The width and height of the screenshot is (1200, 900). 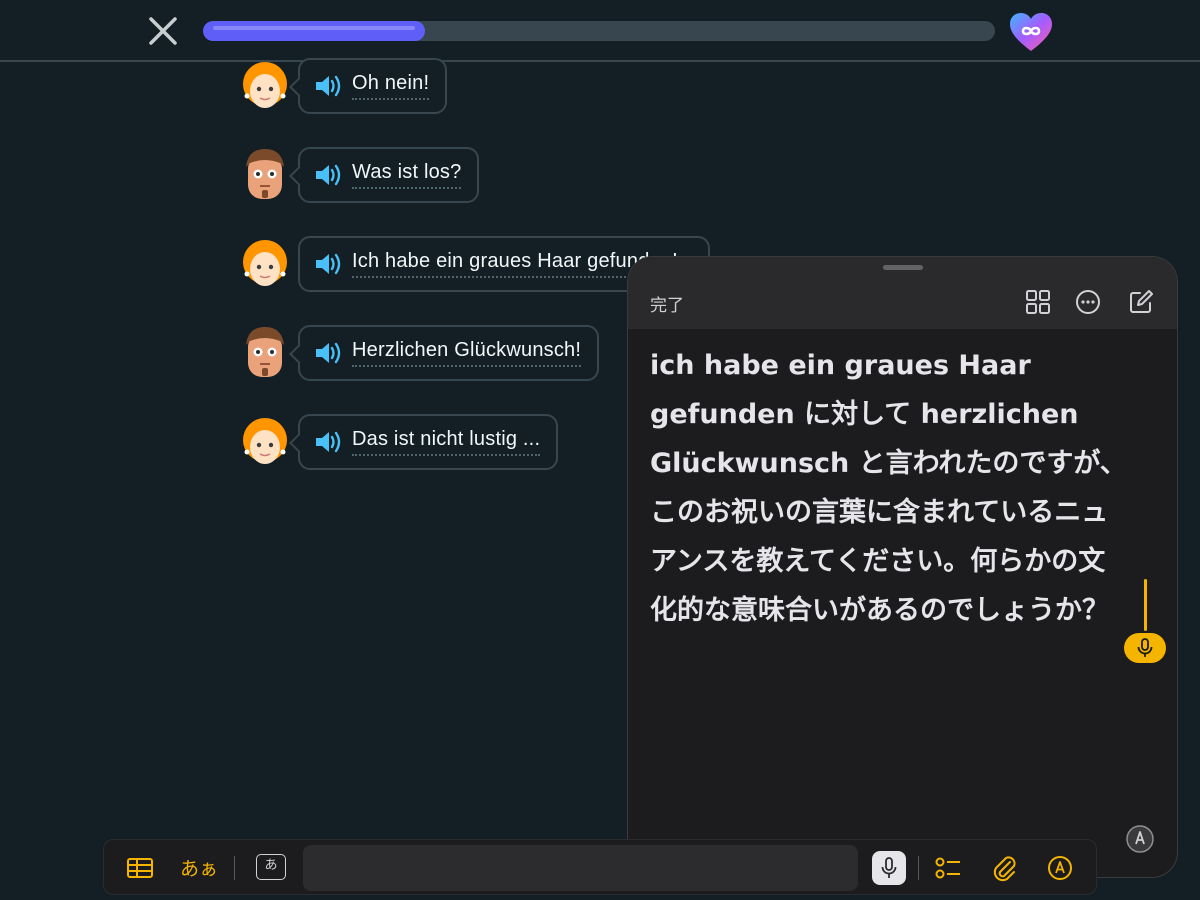 I want to click on panel-grabber, so click(x=903, y=267).